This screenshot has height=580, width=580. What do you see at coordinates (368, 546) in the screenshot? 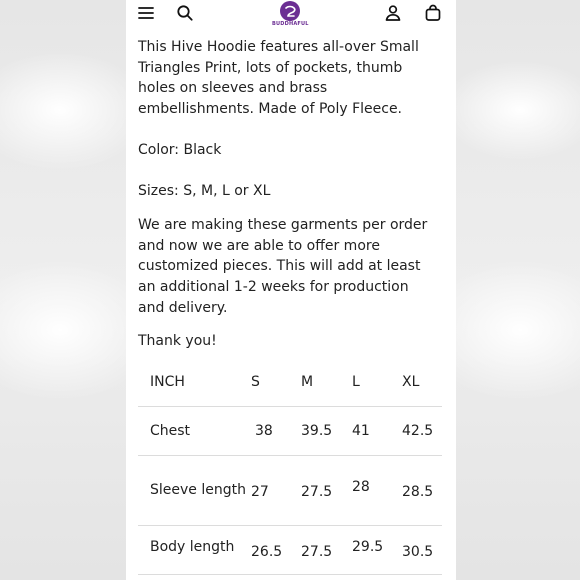
I see `cell-text: 29.5` at bounding box center [368, 546].